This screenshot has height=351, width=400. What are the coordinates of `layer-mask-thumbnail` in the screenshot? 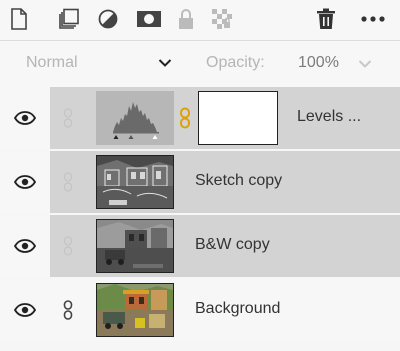 It's located at (238, 118).